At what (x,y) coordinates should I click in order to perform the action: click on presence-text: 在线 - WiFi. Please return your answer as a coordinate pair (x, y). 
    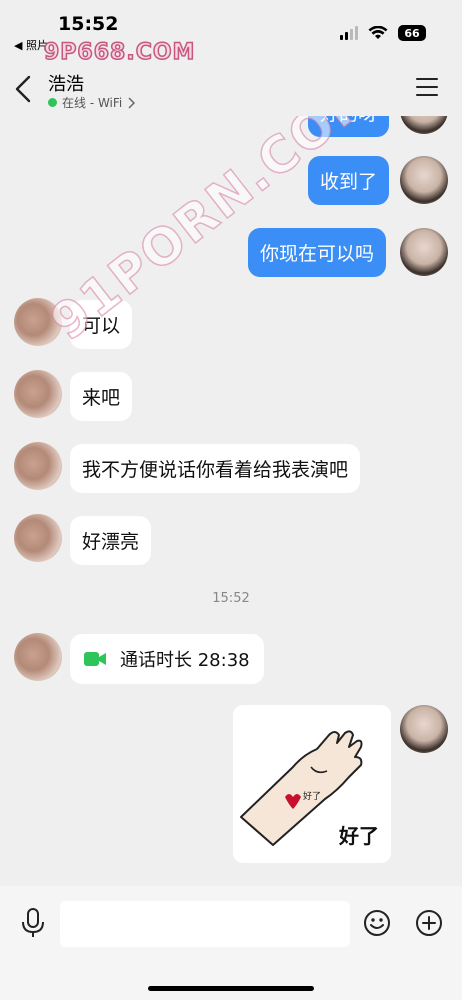
    Looking at the image, I should click on (92, 103).